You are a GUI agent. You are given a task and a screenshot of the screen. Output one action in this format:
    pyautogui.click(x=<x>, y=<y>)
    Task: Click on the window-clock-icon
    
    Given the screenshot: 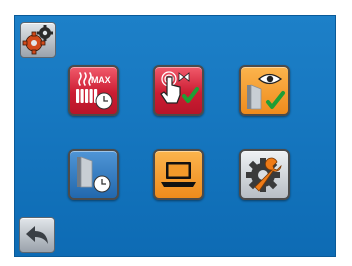 What is the action you would take?
    pyautogui.click(x=94, y=174)
    